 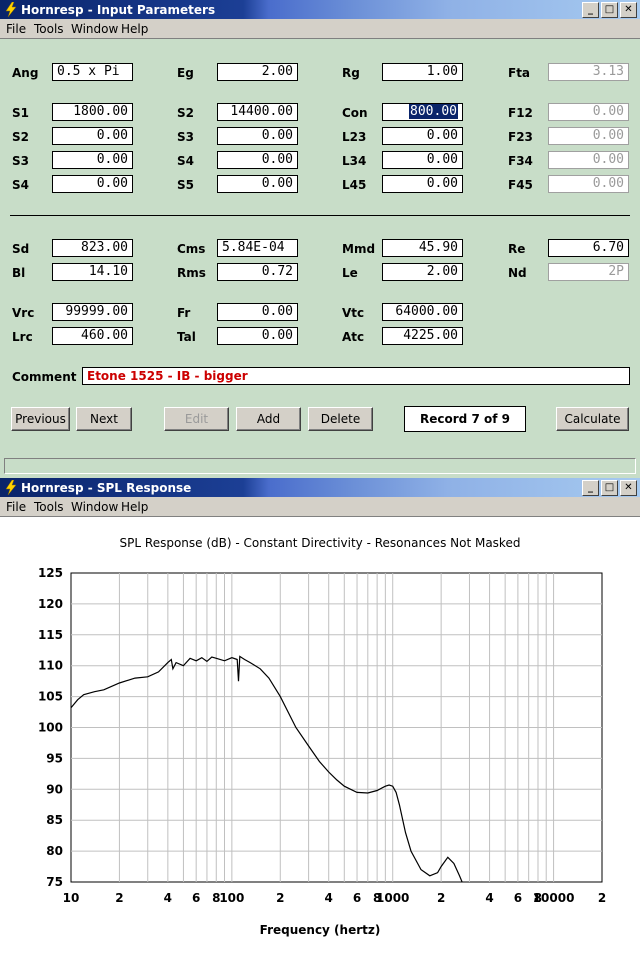 I want to click on field-l23: 0.00, so click(x=422, y=136).